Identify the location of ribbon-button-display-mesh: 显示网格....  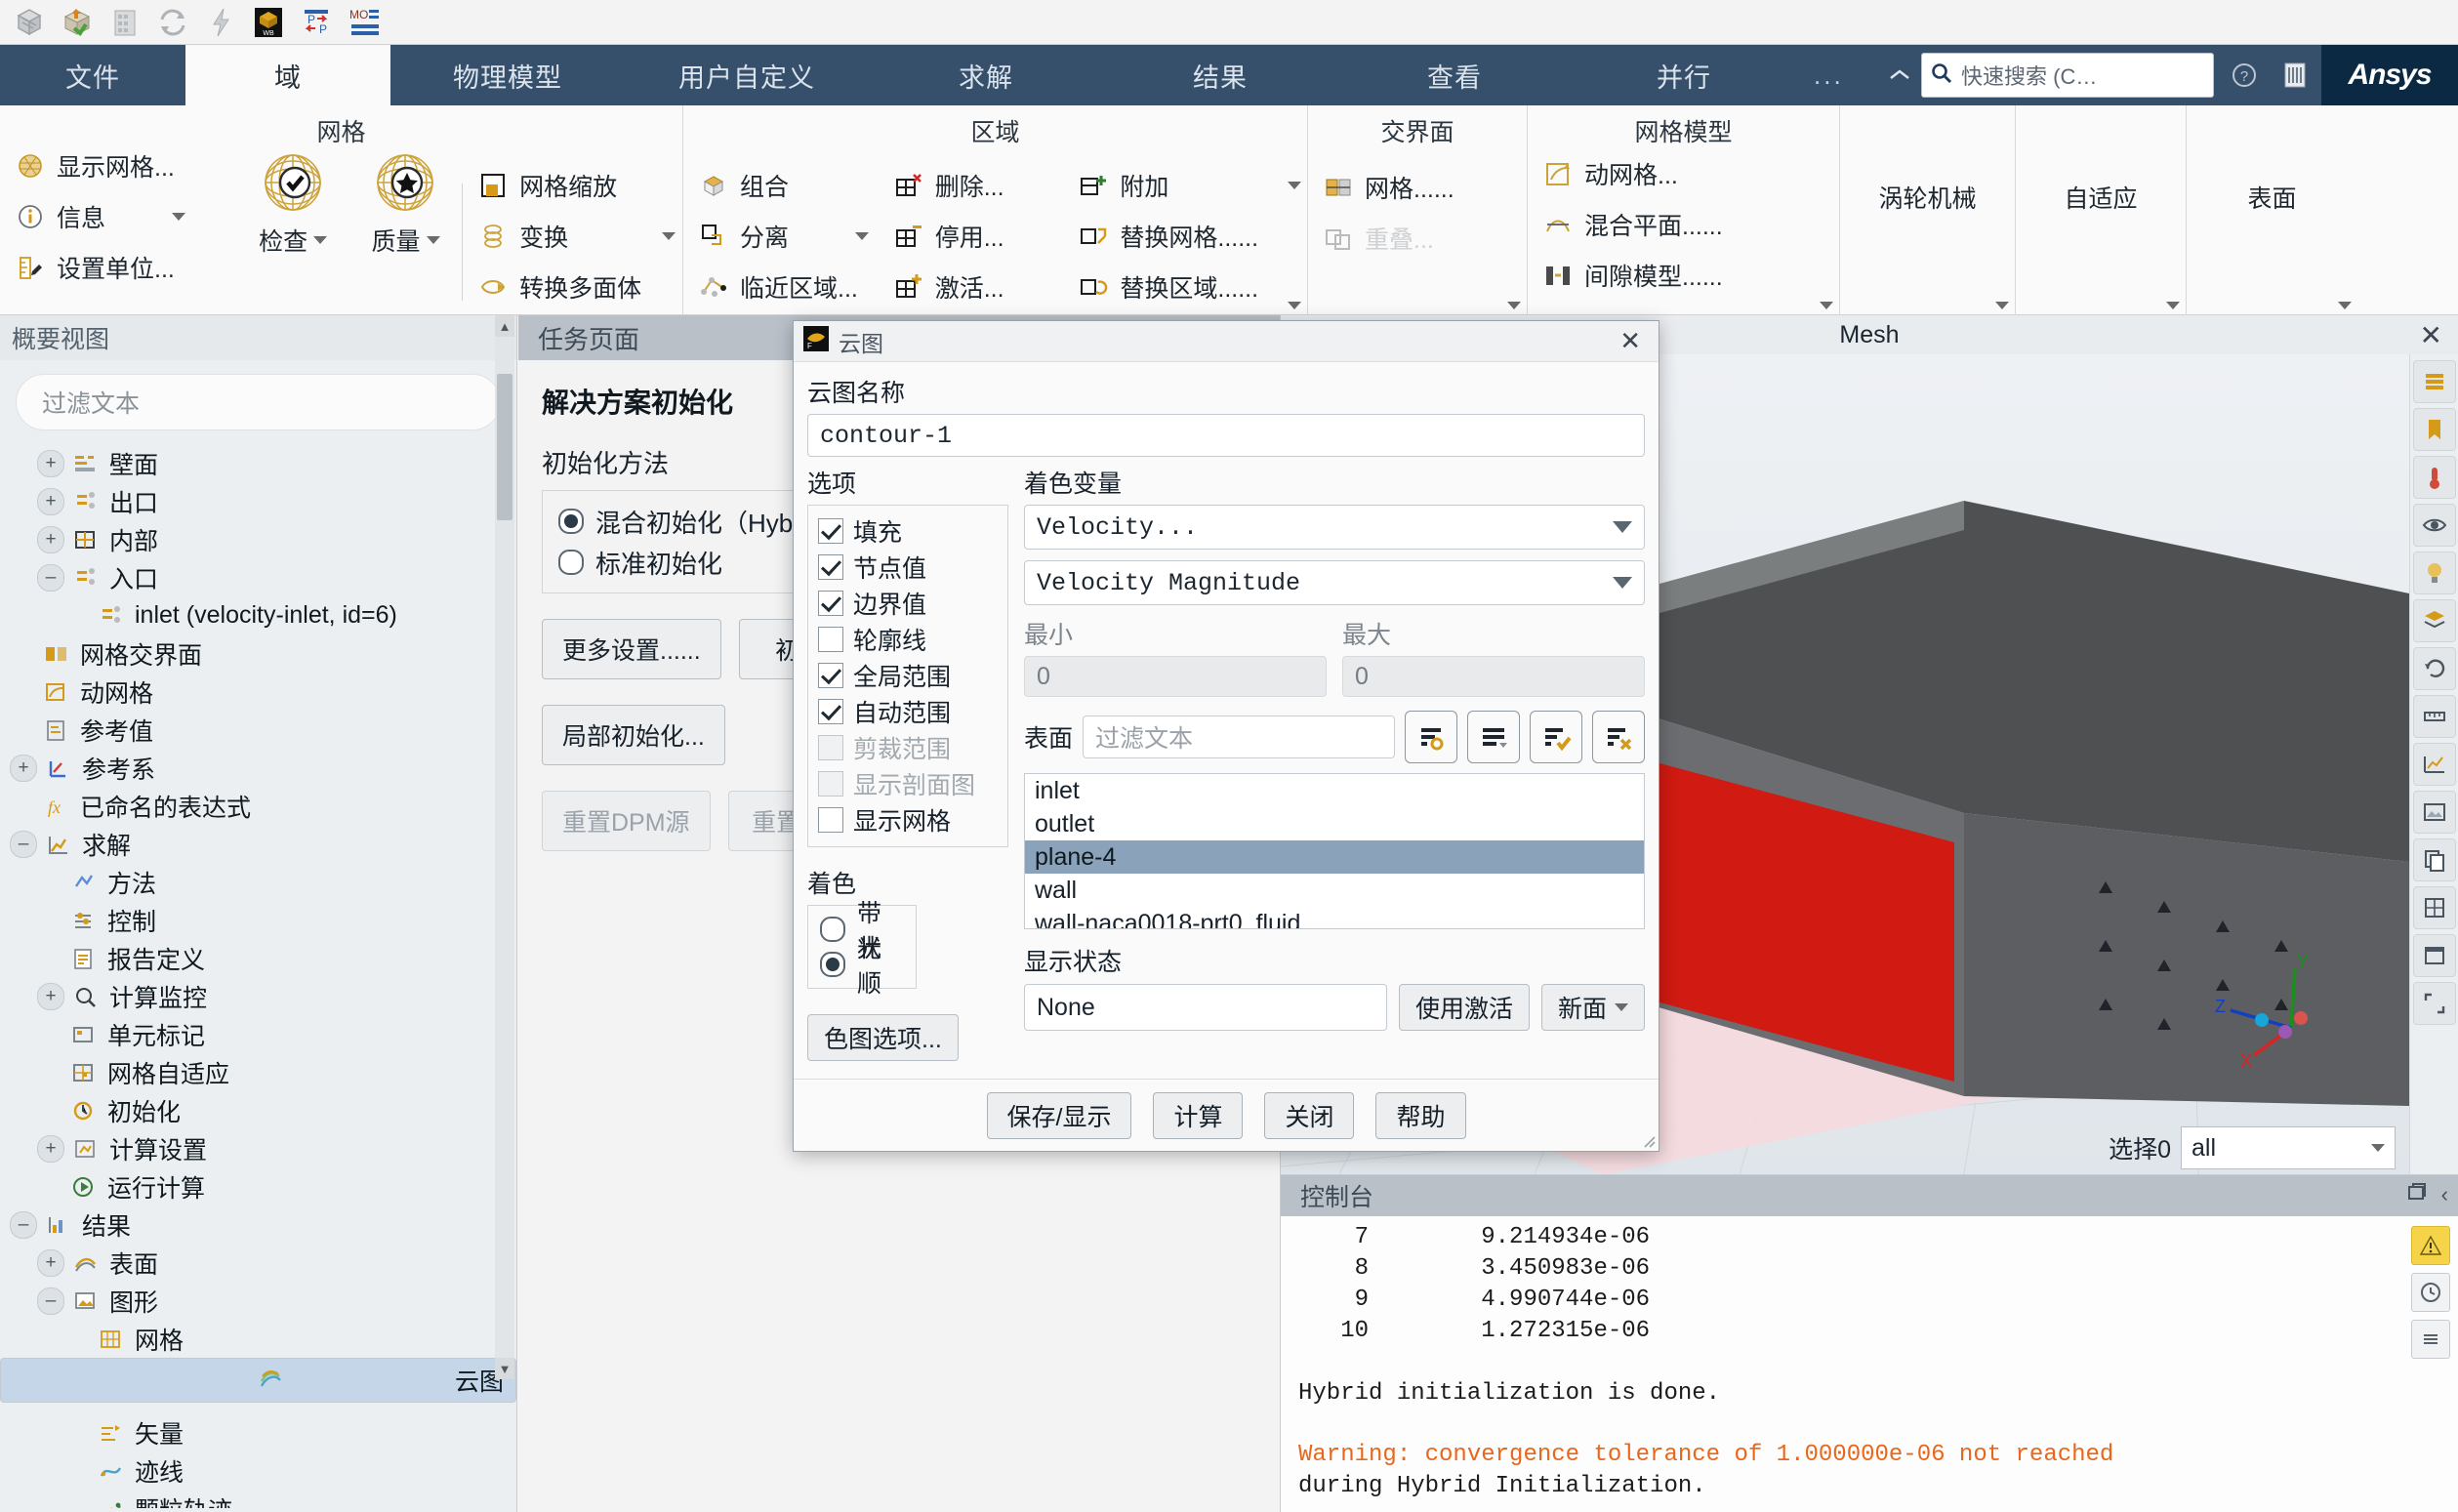
(118, 166).